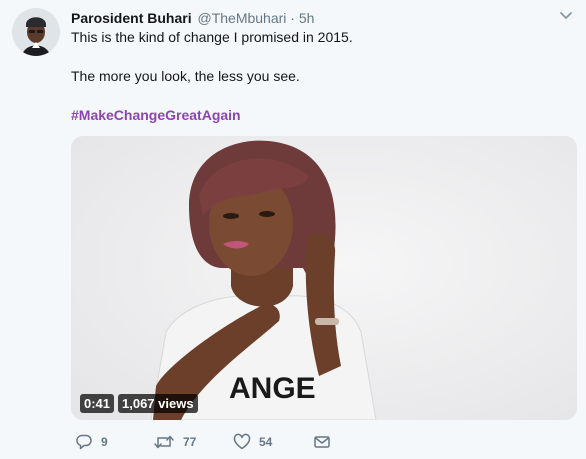 The width and height of the screenshot is (586, 459). I want to click on avatar, so click(36, 32).